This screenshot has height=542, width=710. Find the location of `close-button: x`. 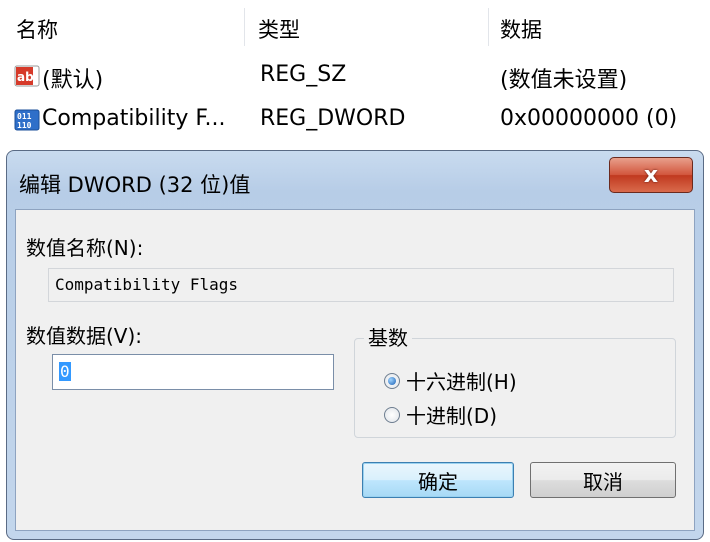

close-button: x is located at coordinates (651, 175).